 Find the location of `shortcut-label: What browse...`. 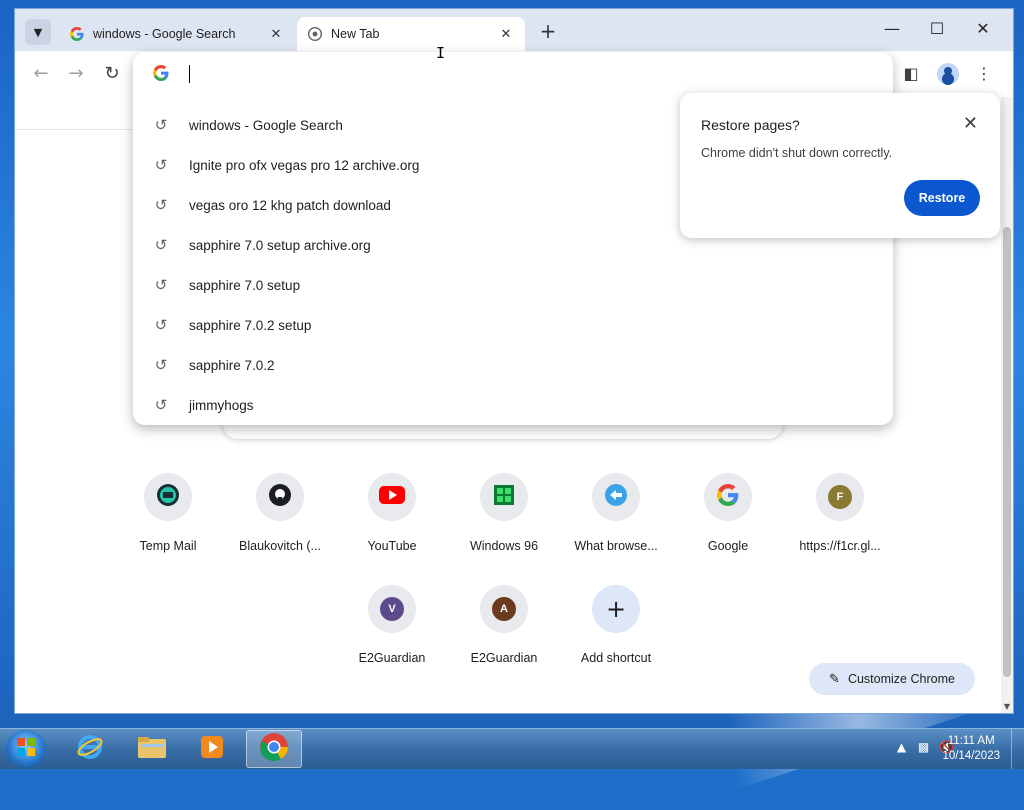

shortcut-label: What browse... is located at coordinates (616, 546).